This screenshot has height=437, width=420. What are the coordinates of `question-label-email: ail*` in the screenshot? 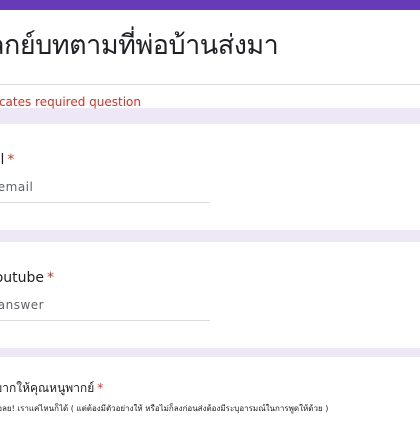 It's located at (7, 160).